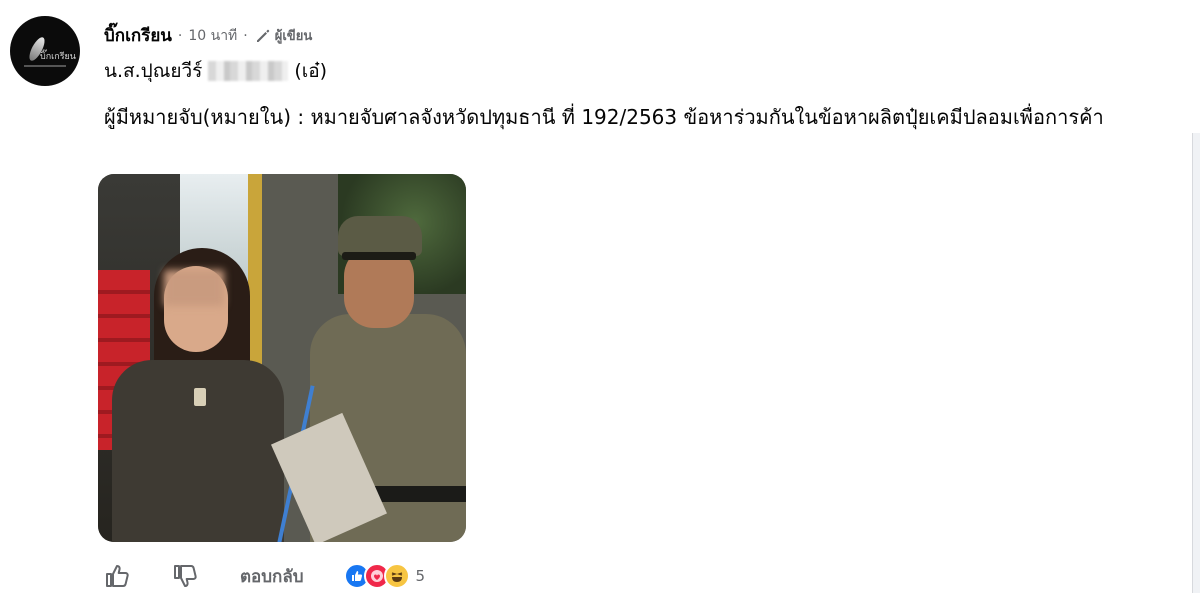 The image size is (1200, 593). Describe the element at coordinates (380, 236) in the screenshot. I see `photo-officer-cap` at that location.